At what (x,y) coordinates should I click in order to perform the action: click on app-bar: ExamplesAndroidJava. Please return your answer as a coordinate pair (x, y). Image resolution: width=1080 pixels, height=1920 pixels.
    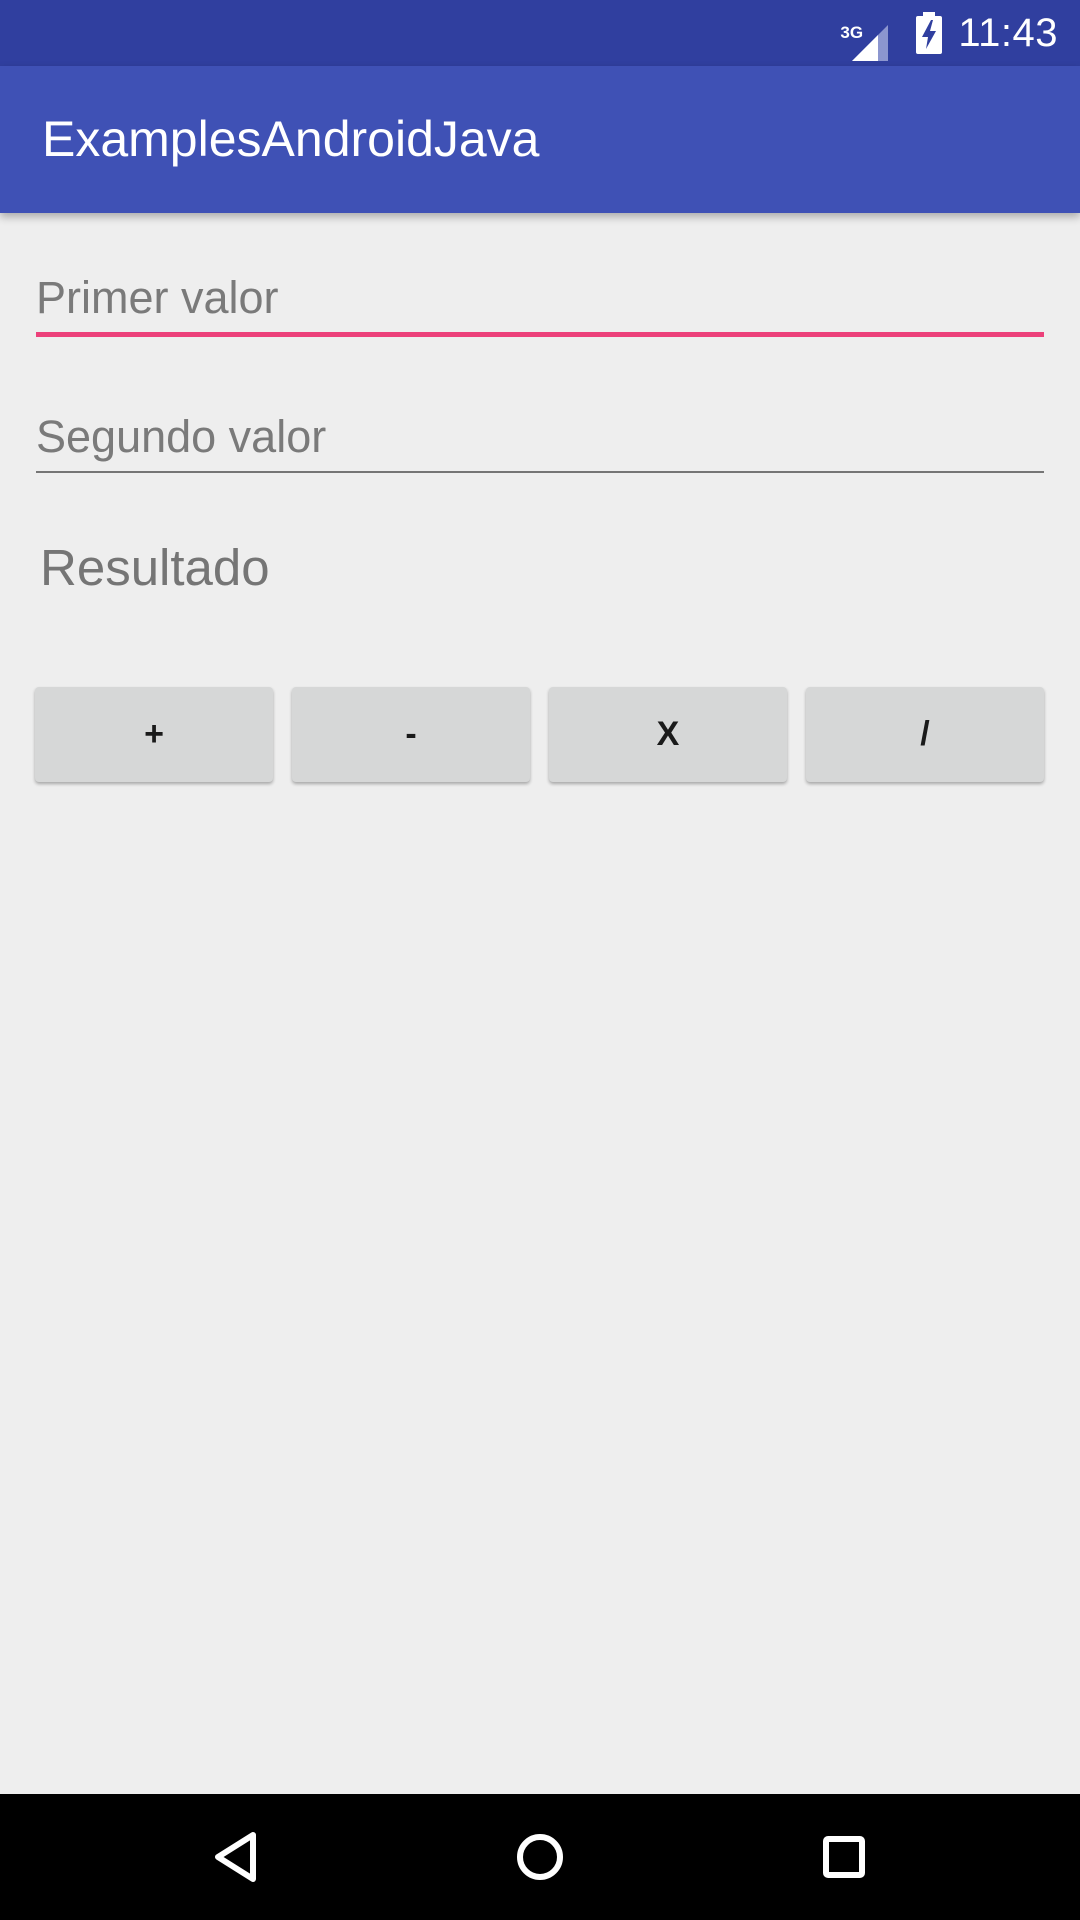
    Looking at the image, I should click on (540, 139).